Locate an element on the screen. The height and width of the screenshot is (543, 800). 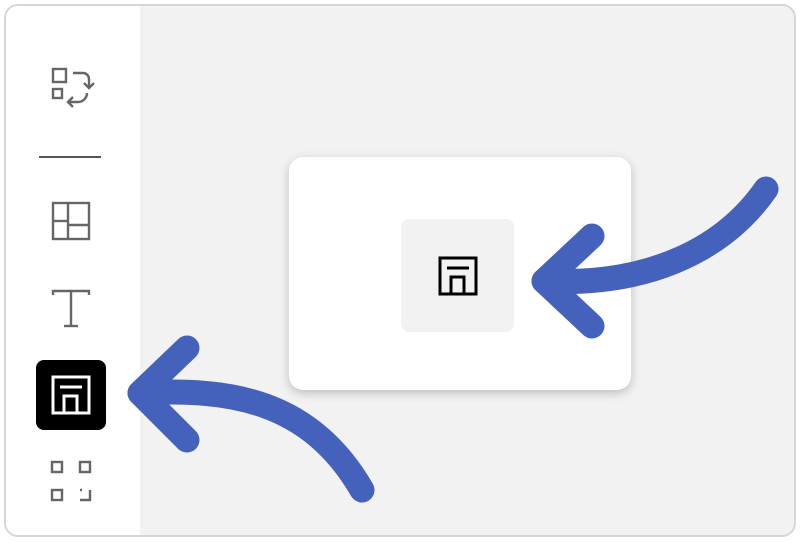
layout-tool-button is located at coordinates (71, 221).